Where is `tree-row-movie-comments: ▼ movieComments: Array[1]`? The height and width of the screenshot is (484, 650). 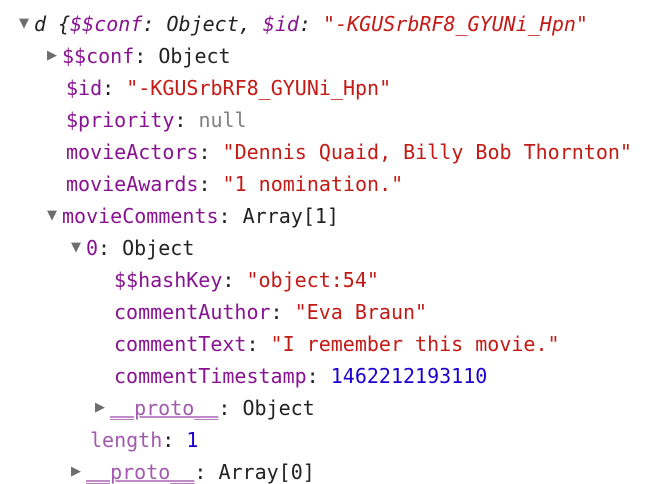 tree-row-movie-comments: ▼ movieComments: Array[1] is located at coordinates (325, 216).